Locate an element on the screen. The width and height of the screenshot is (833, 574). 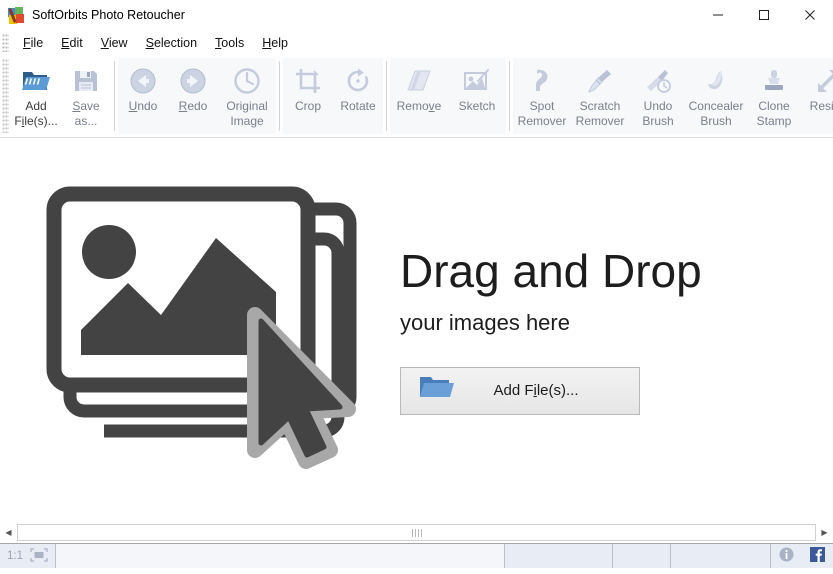
close-button is located at coordinates (810, 15).